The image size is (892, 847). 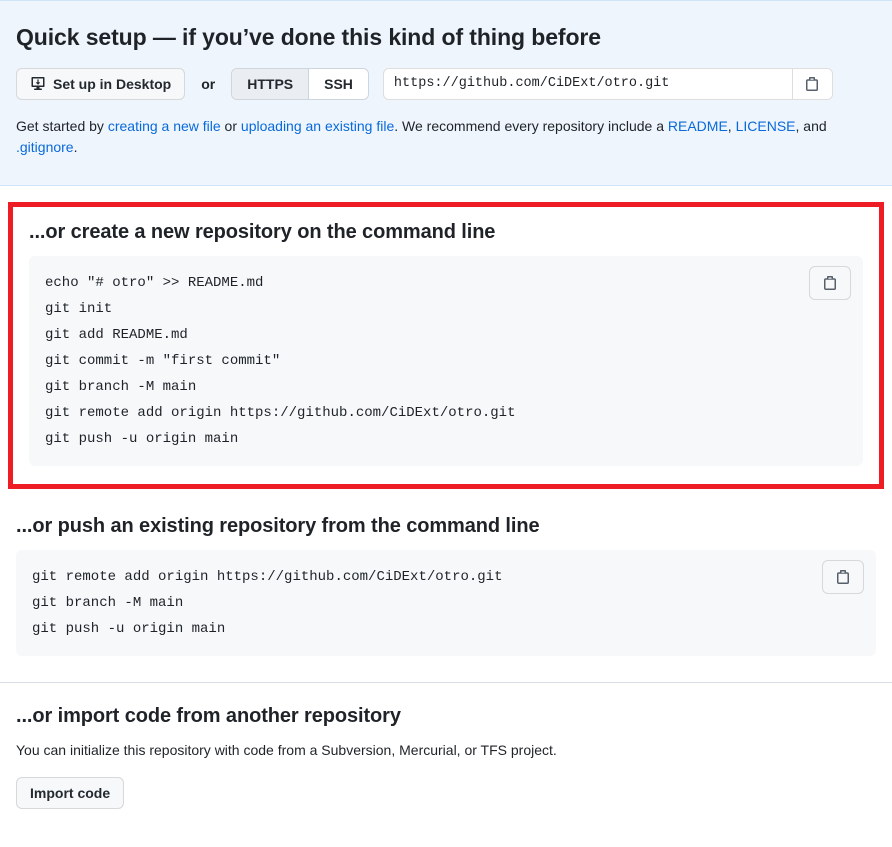 I want to click on code-line: git init, so click(x=79, y=309).